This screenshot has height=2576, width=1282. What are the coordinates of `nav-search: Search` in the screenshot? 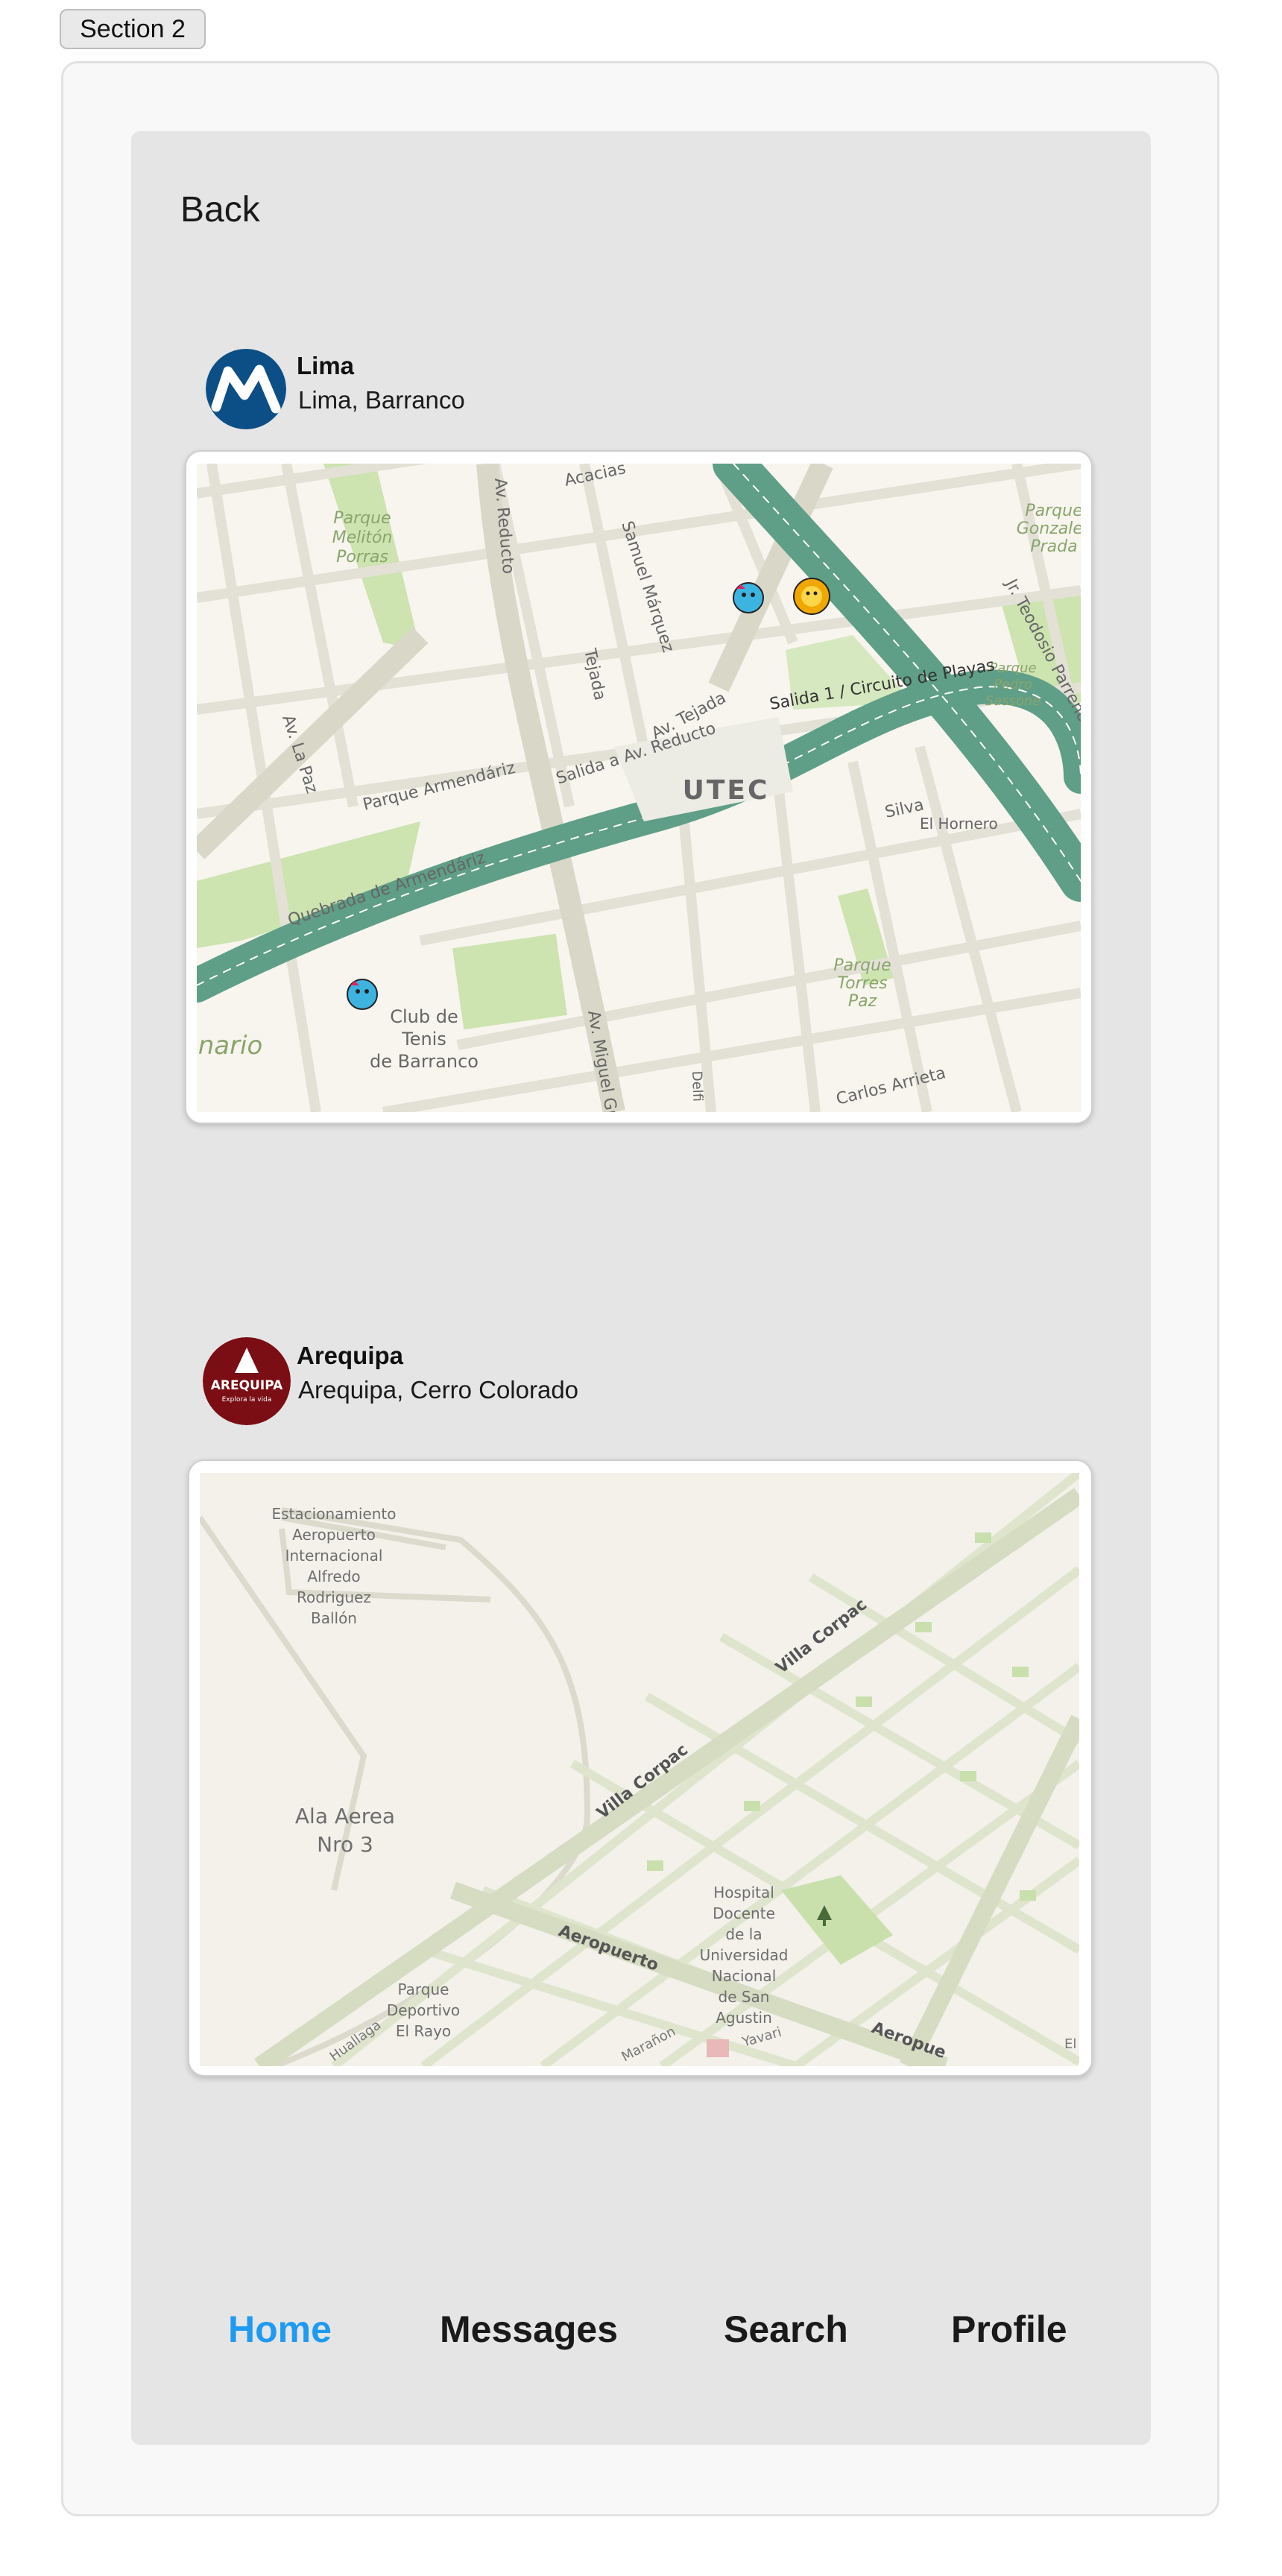 It's located at (786, 2329).